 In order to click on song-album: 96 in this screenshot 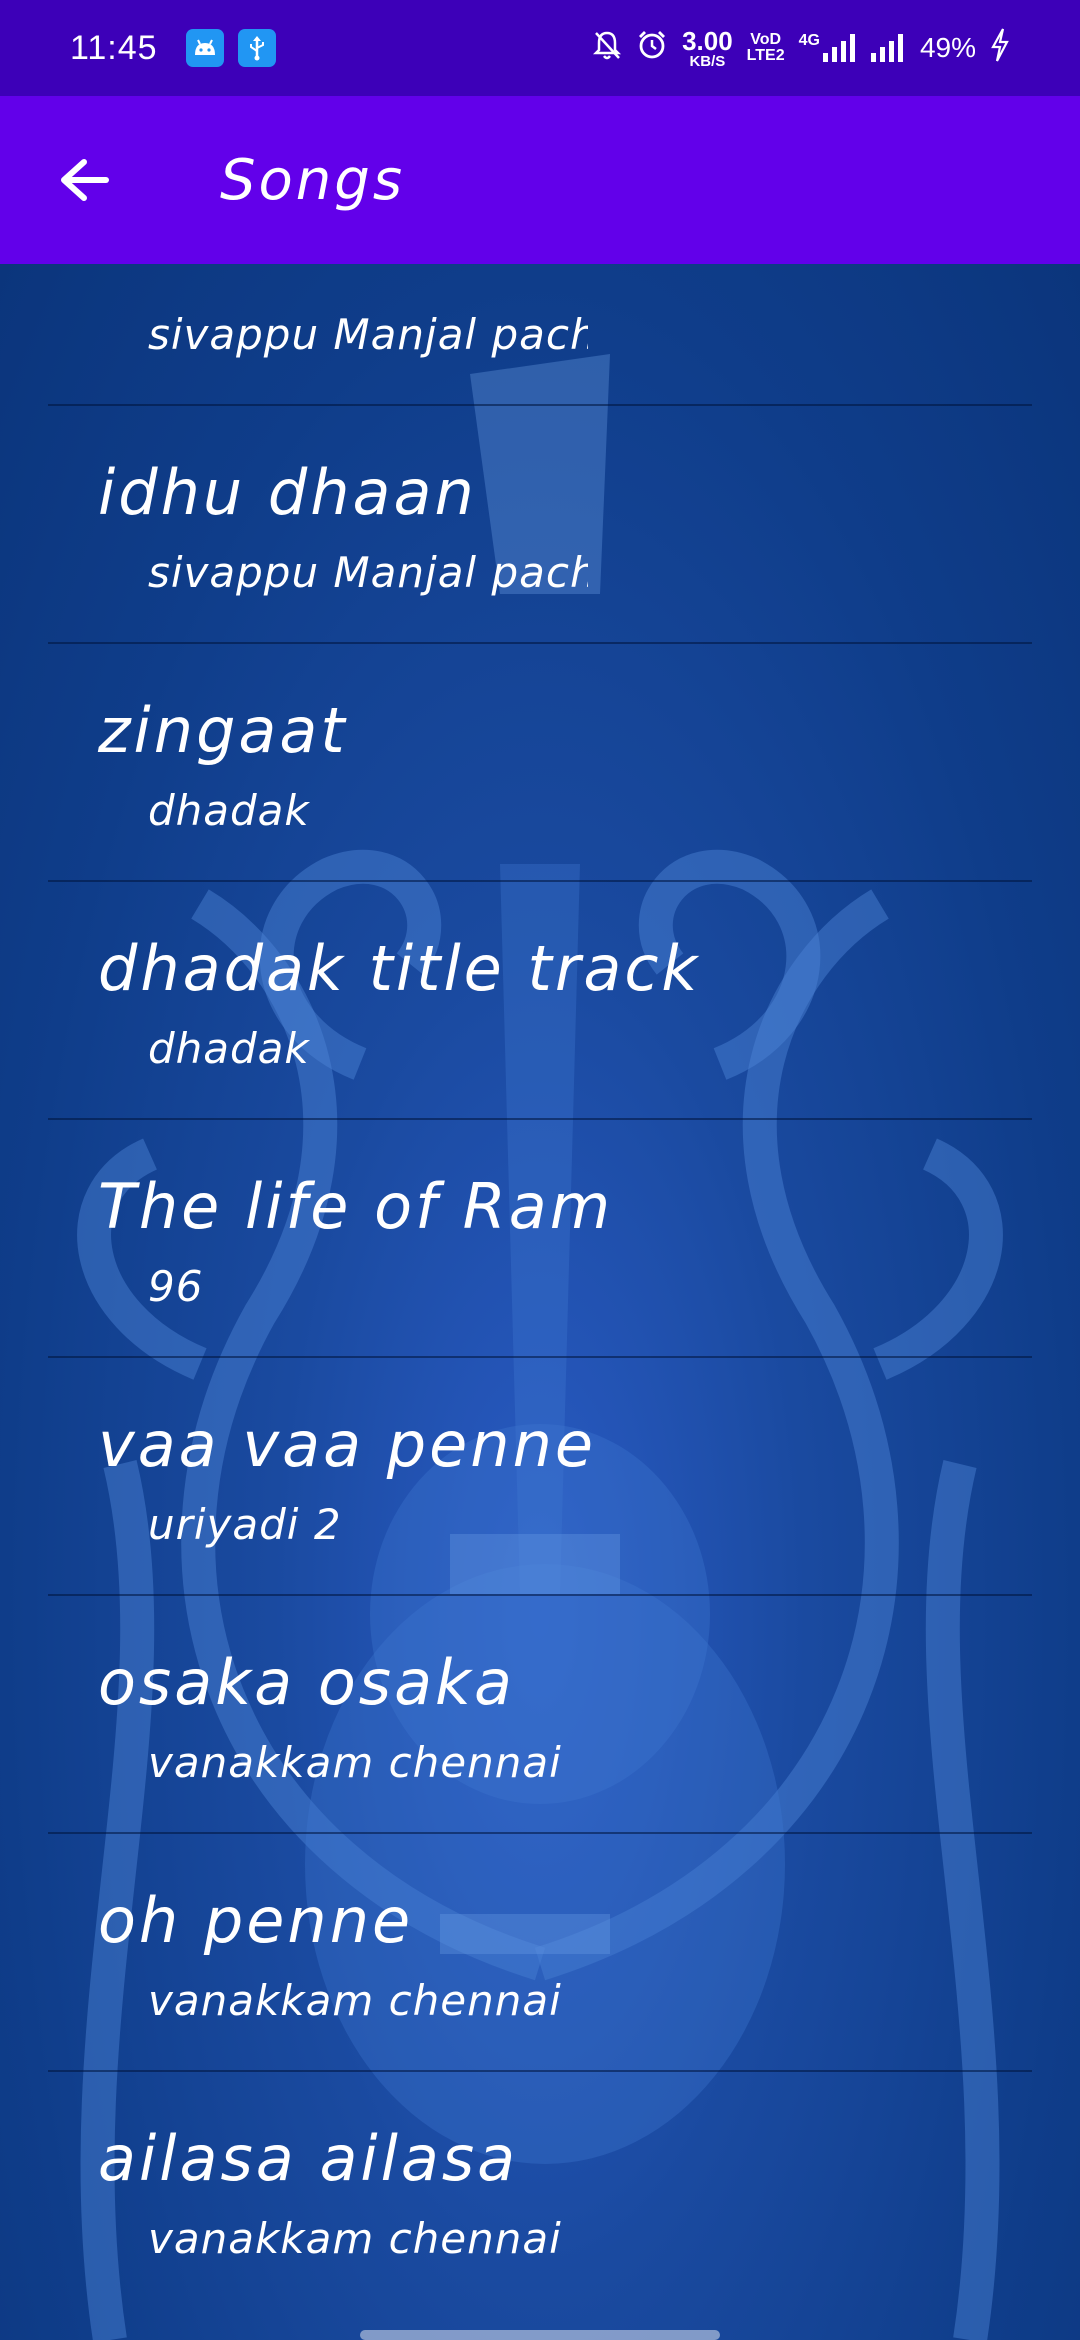, I will do `click(176, 1286)`.